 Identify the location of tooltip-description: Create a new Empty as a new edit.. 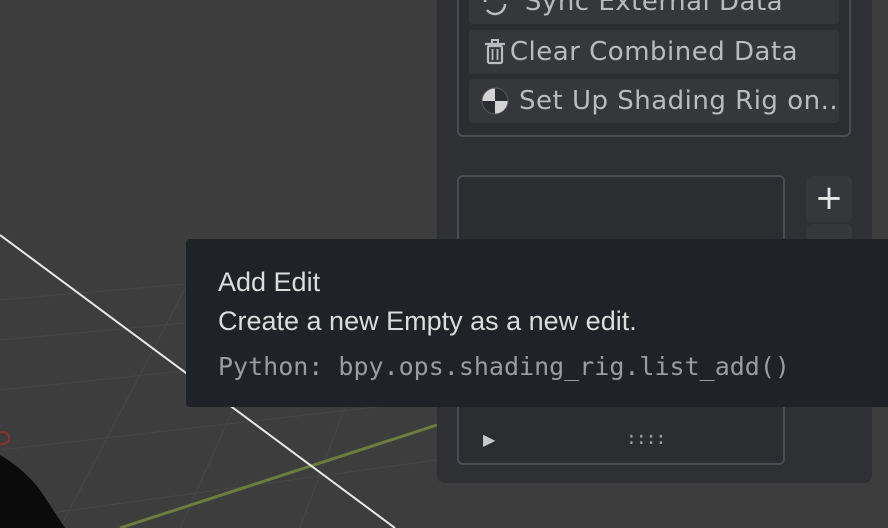
(427, 321).